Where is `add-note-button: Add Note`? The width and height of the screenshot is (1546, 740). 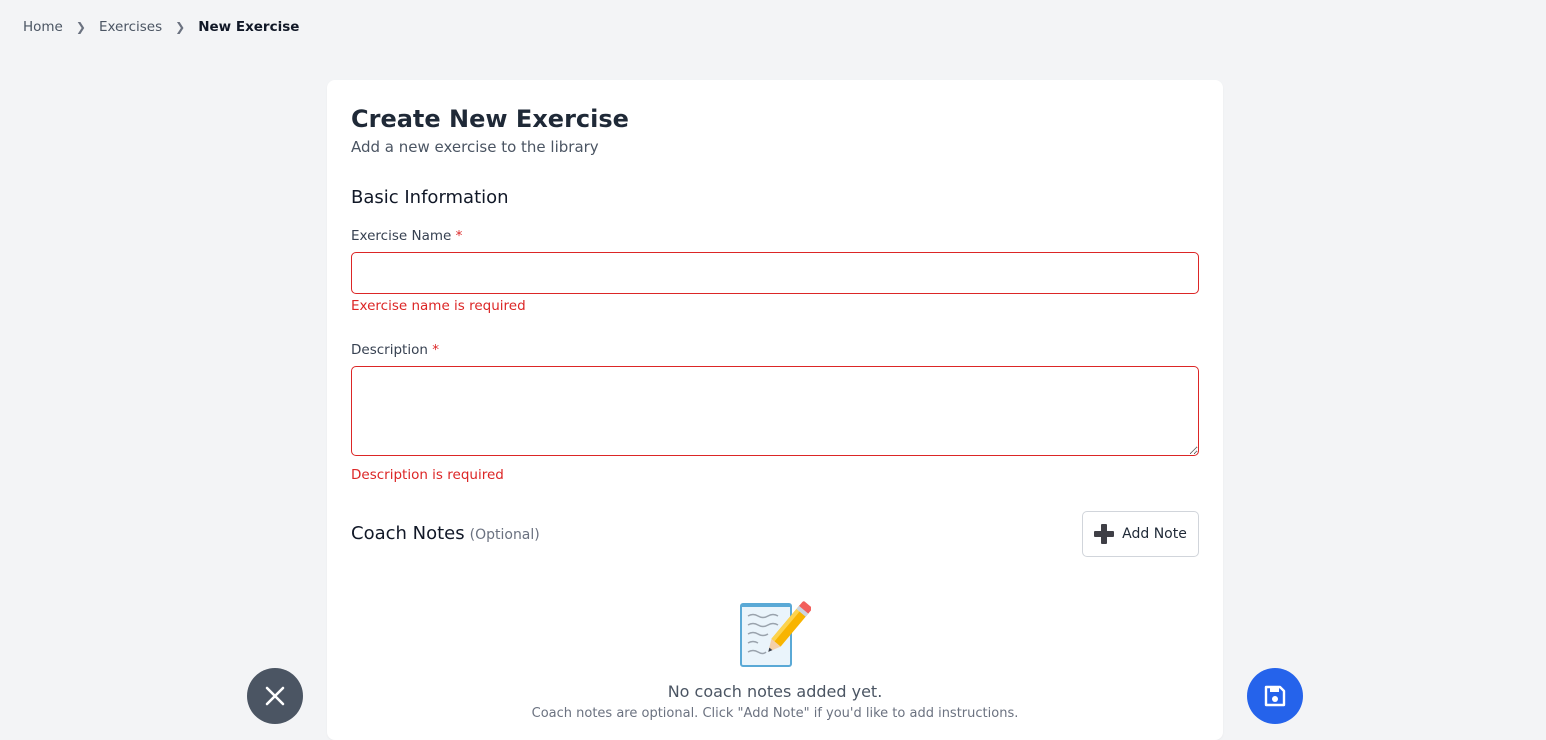 add-note-button: Add Note is located at coordinates (1140, 534).